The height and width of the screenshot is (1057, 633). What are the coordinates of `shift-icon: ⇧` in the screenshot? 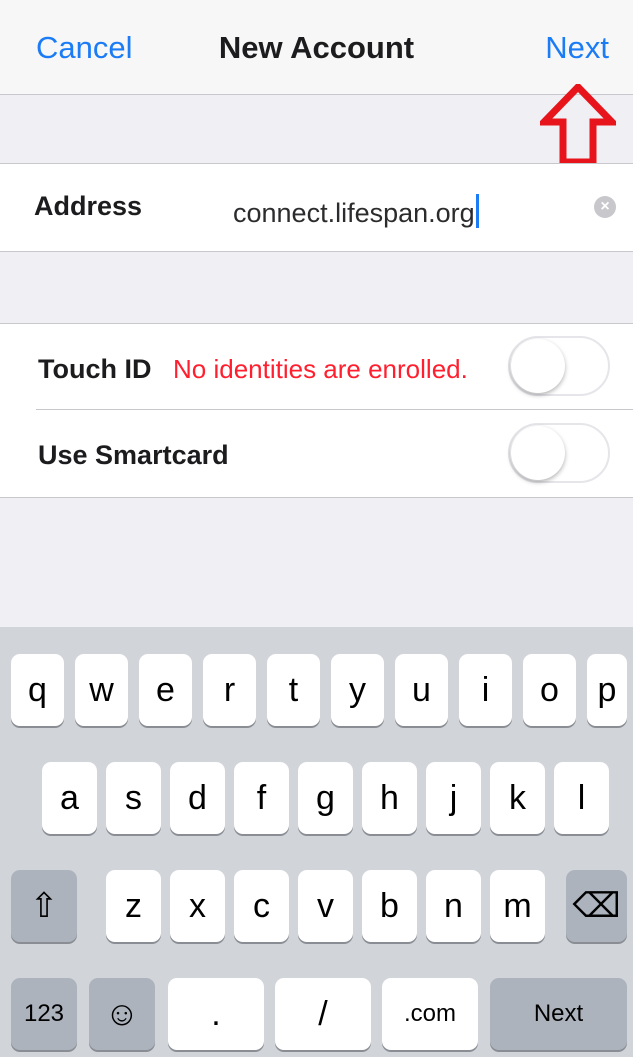 It's located at (44, 906).